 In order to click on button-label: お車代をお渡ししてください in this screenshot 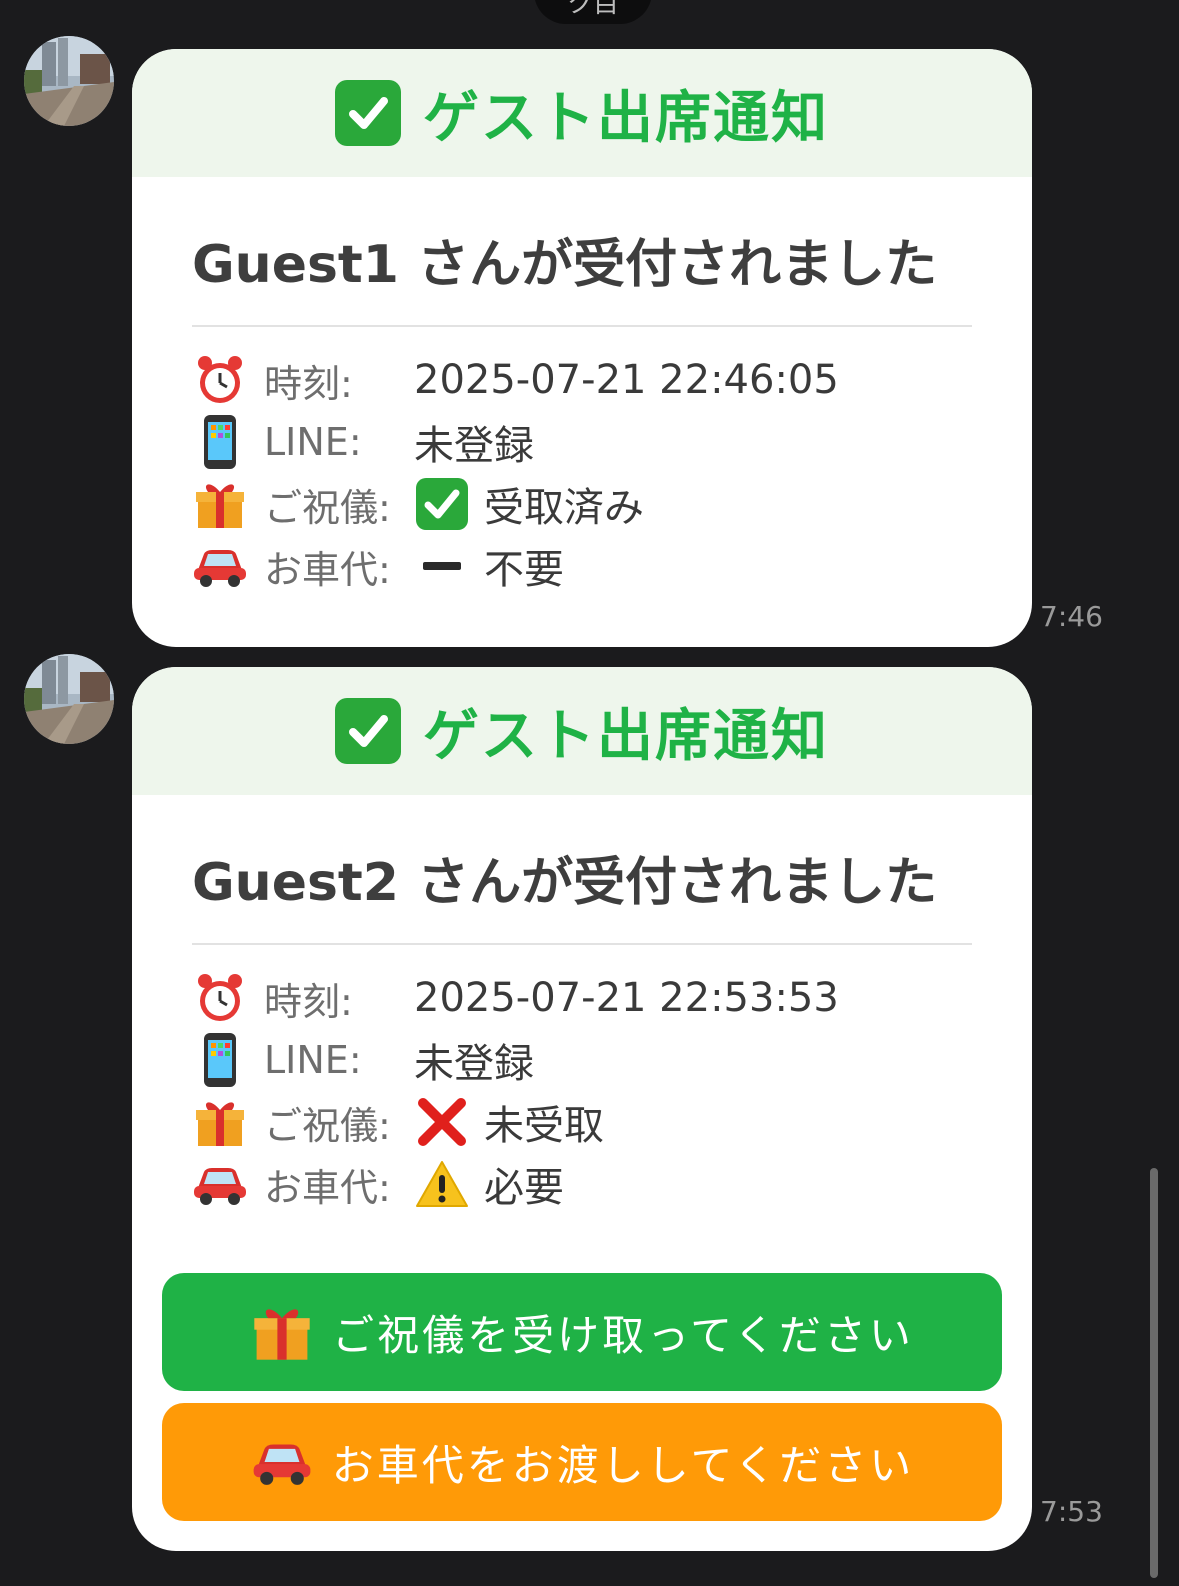, I will do `click(623, 1465)`.